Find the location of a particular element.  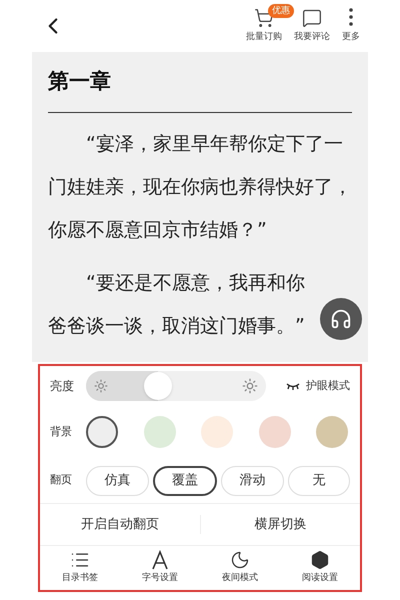

letter-a-icon is located at coordinates (160, 560).